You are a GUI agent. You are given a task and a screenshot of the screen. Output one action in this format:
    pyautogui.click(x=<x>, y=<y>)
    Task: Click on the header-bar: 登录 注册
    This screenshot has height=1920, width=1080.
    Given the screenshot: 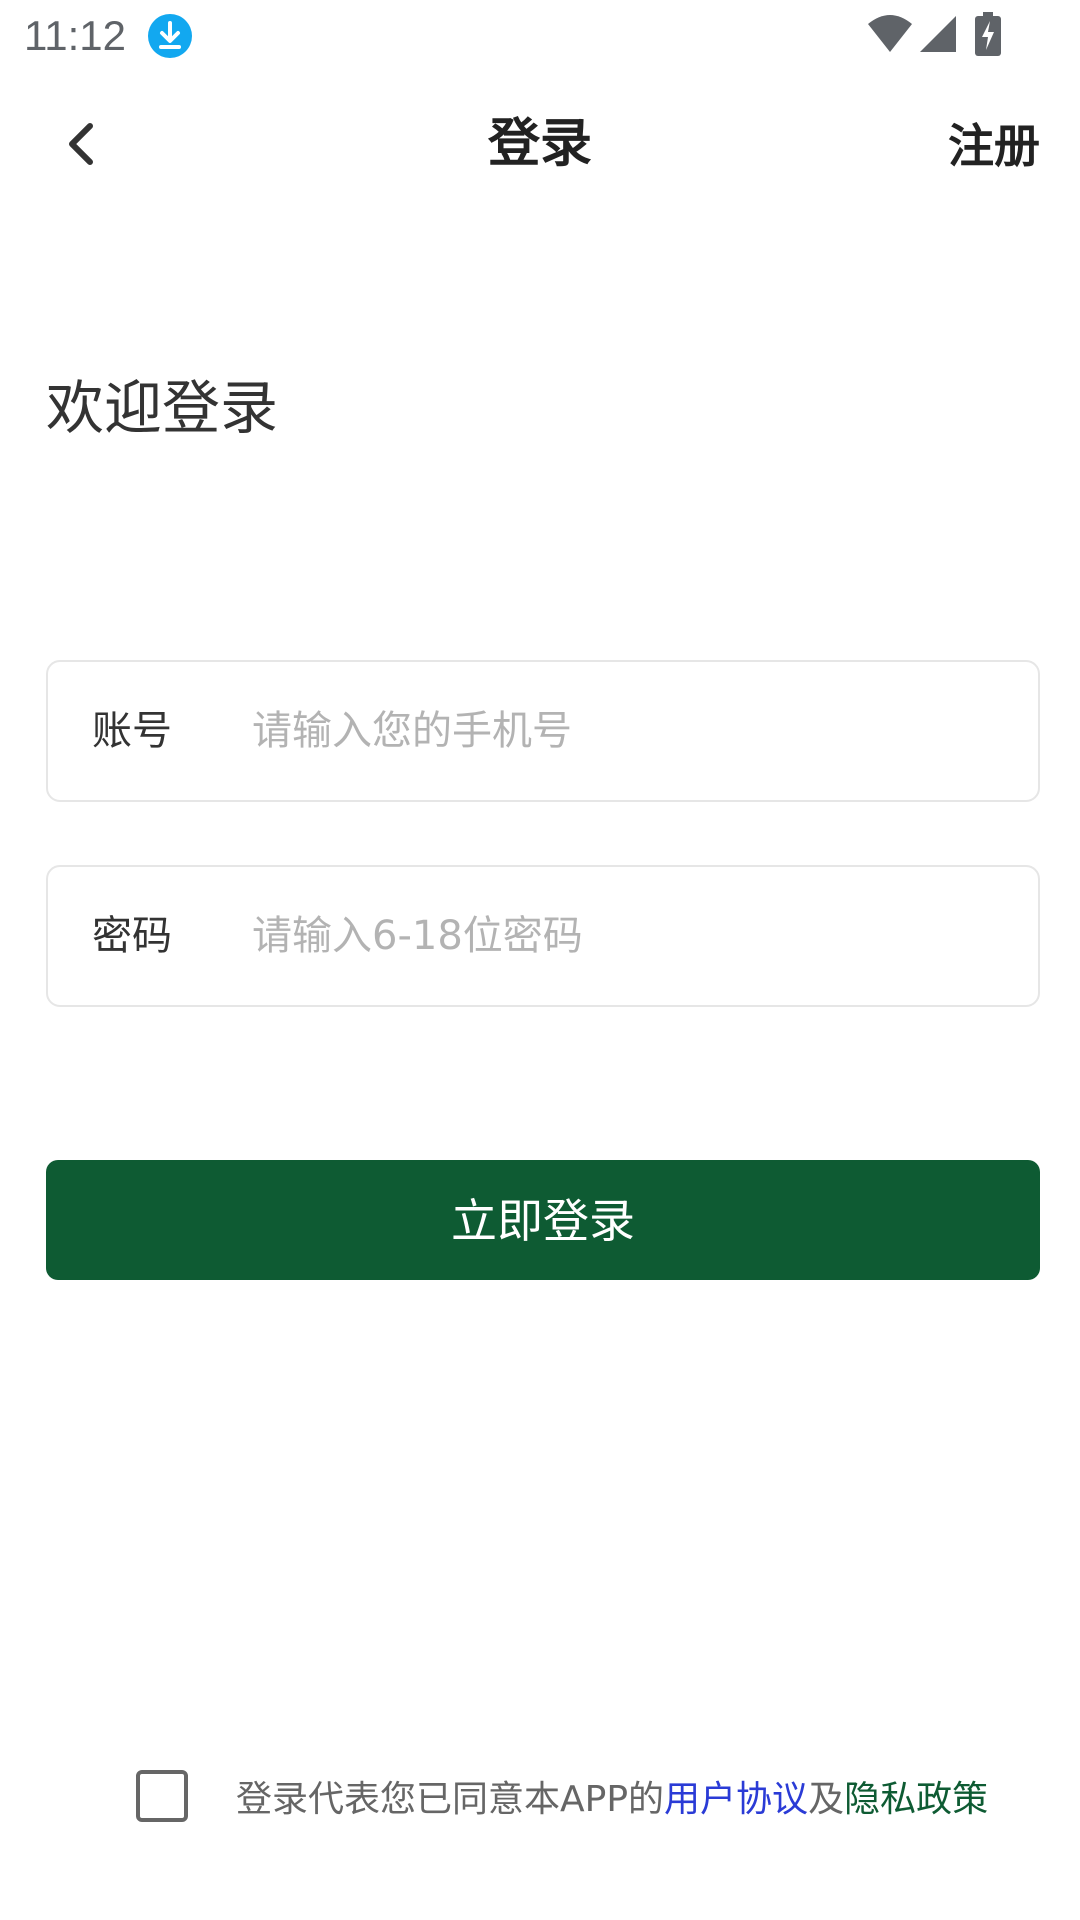 What is the action you would take?
    pyautogui.click(x=540, y=145)
    